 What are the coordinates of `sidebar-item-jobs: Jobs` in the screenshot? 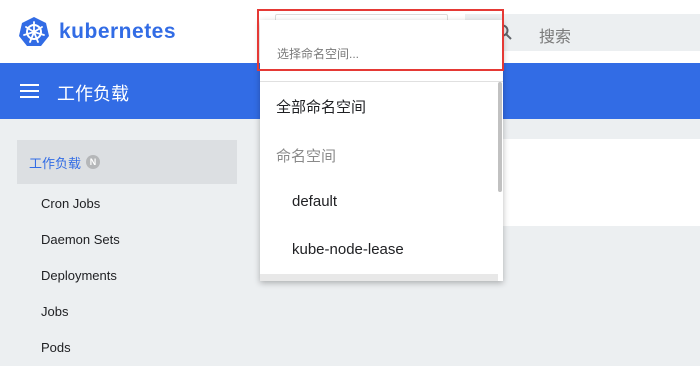 It's located at (54, 311).